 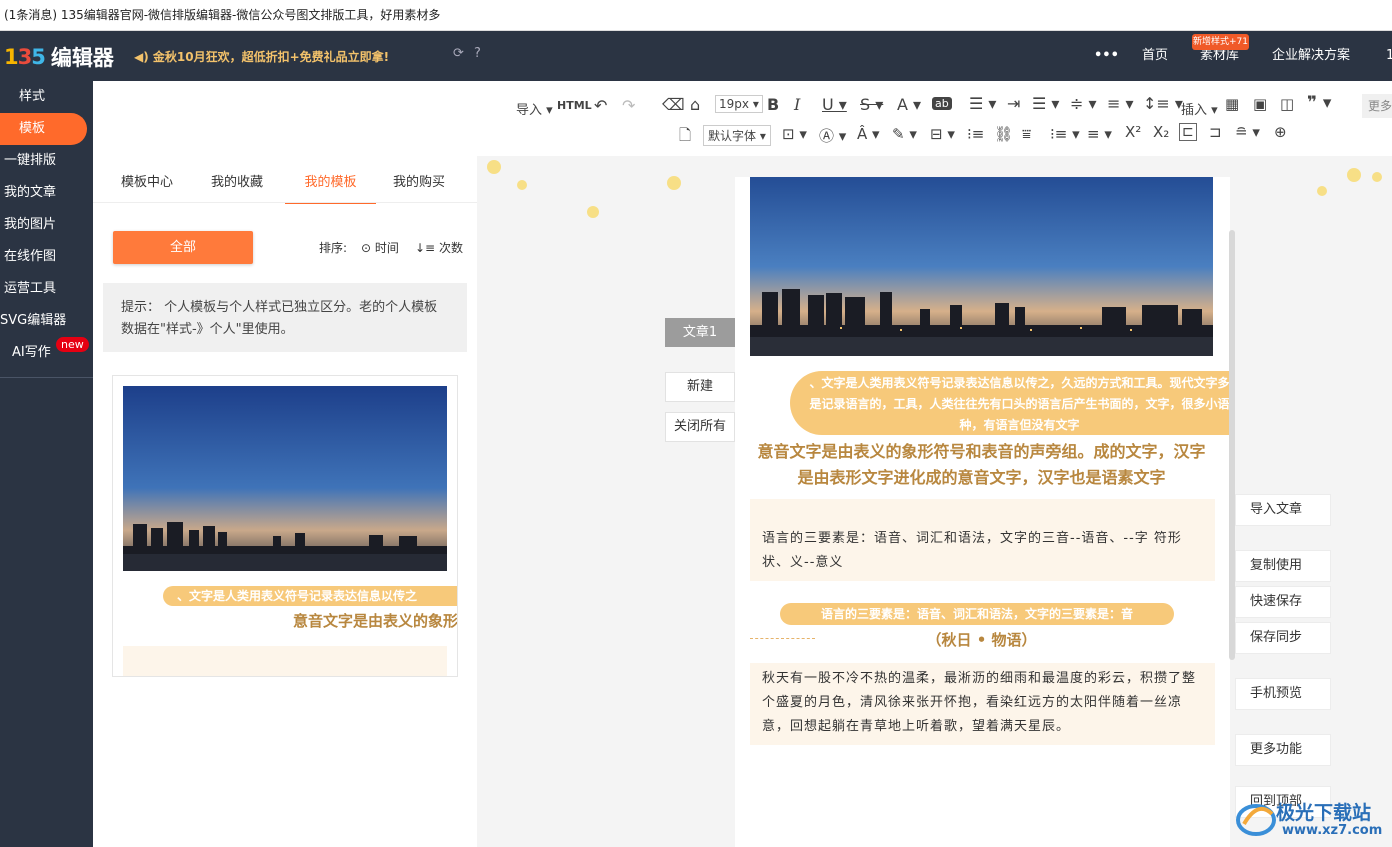 What do you see at coordinates (1232, 104) in the screenshot?
I see `table-icon: ▦` at bounding box center [1232, 104].